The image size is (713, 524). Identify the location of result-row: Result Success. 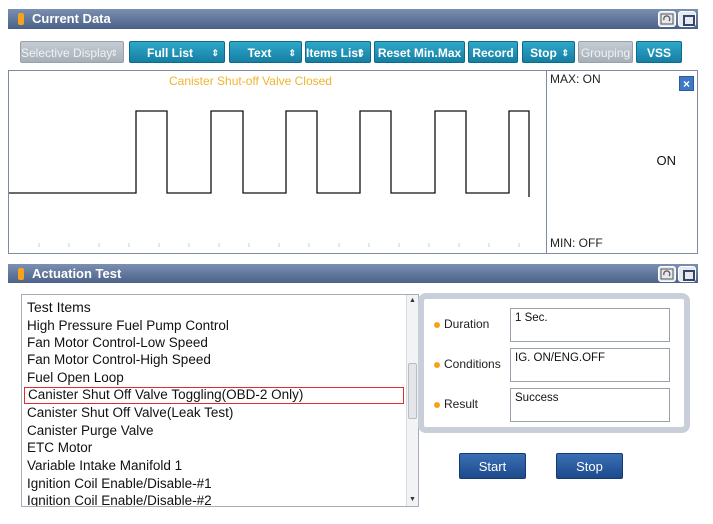
(554, 405).